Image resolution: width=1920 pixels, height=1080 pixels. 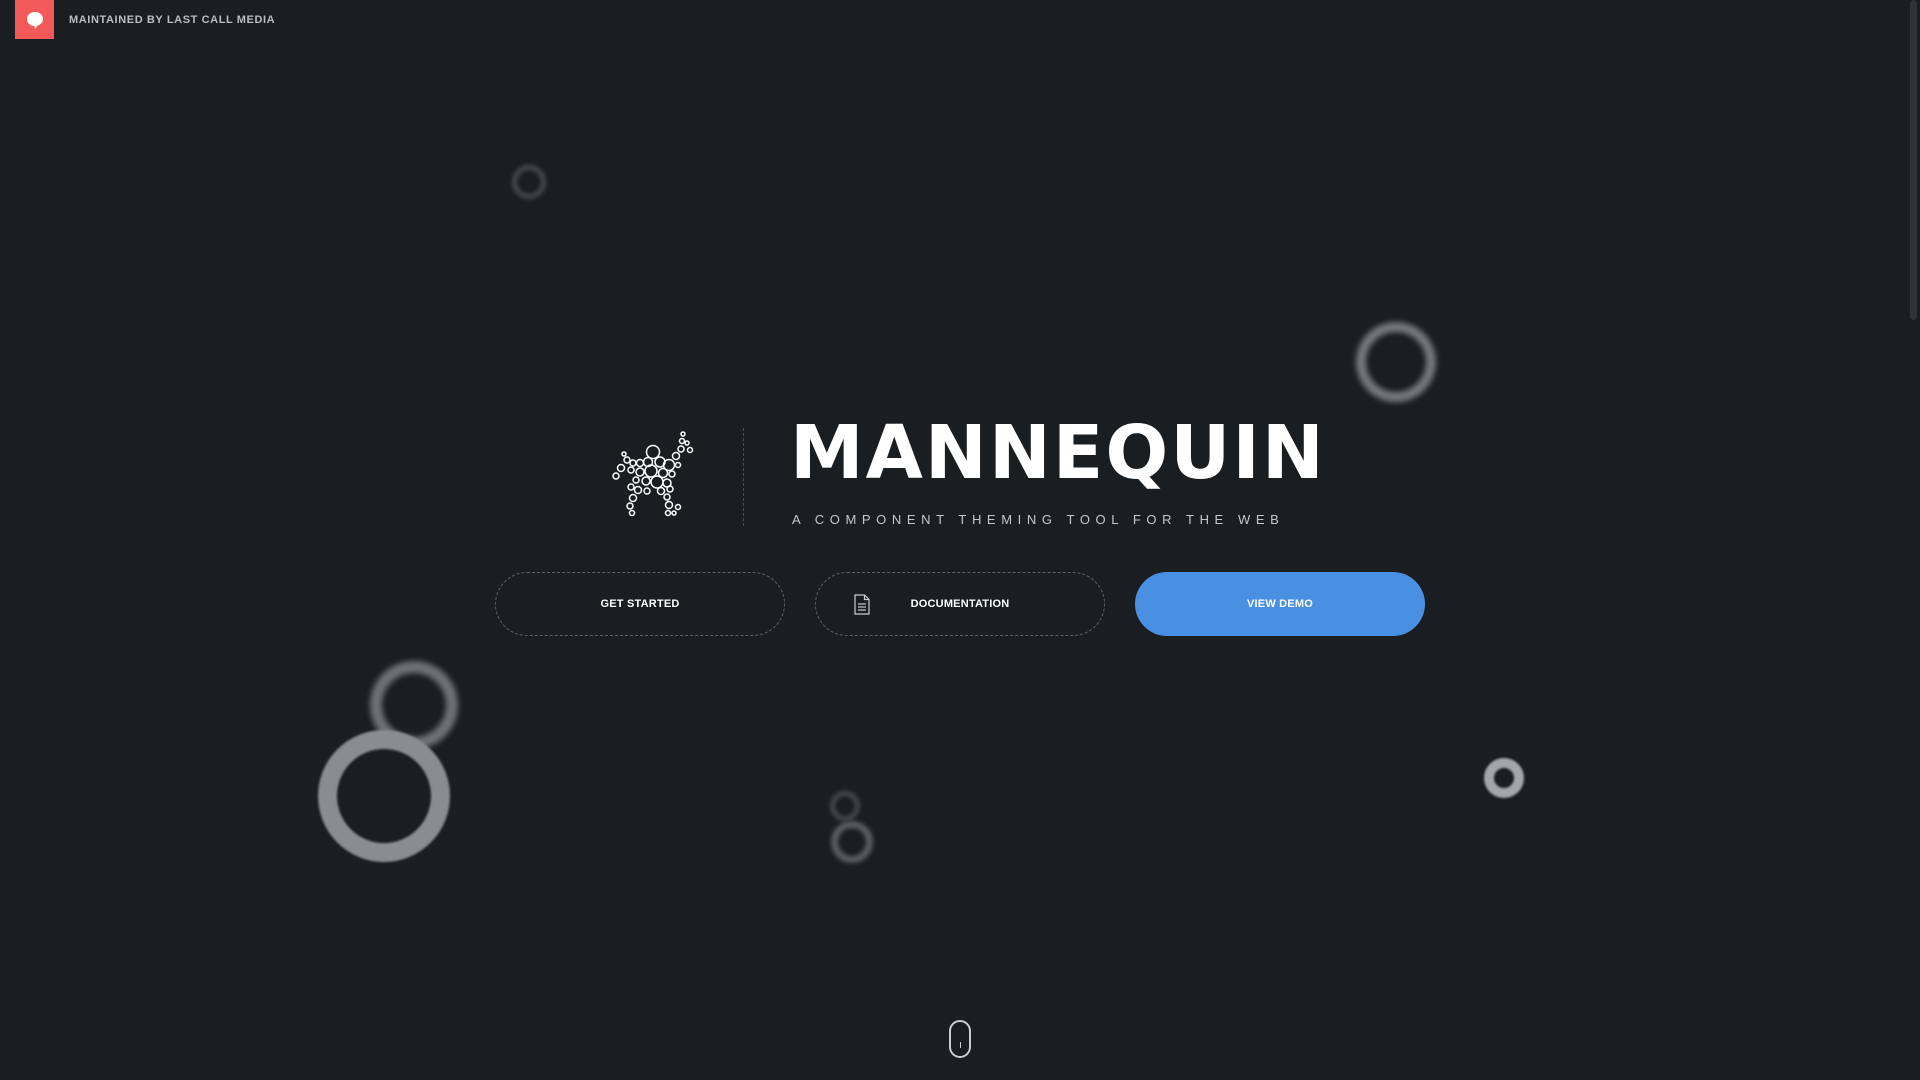 I want to click on scroll-wheel-mark, so click(x=960, y=1045).